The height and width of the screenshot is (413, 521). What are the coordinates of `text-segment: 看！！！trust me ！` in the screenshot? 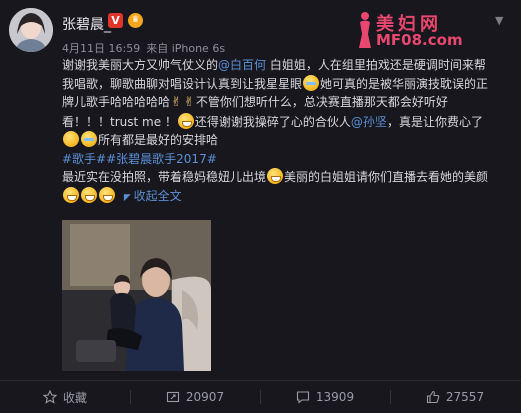 It's located at (119, 121).